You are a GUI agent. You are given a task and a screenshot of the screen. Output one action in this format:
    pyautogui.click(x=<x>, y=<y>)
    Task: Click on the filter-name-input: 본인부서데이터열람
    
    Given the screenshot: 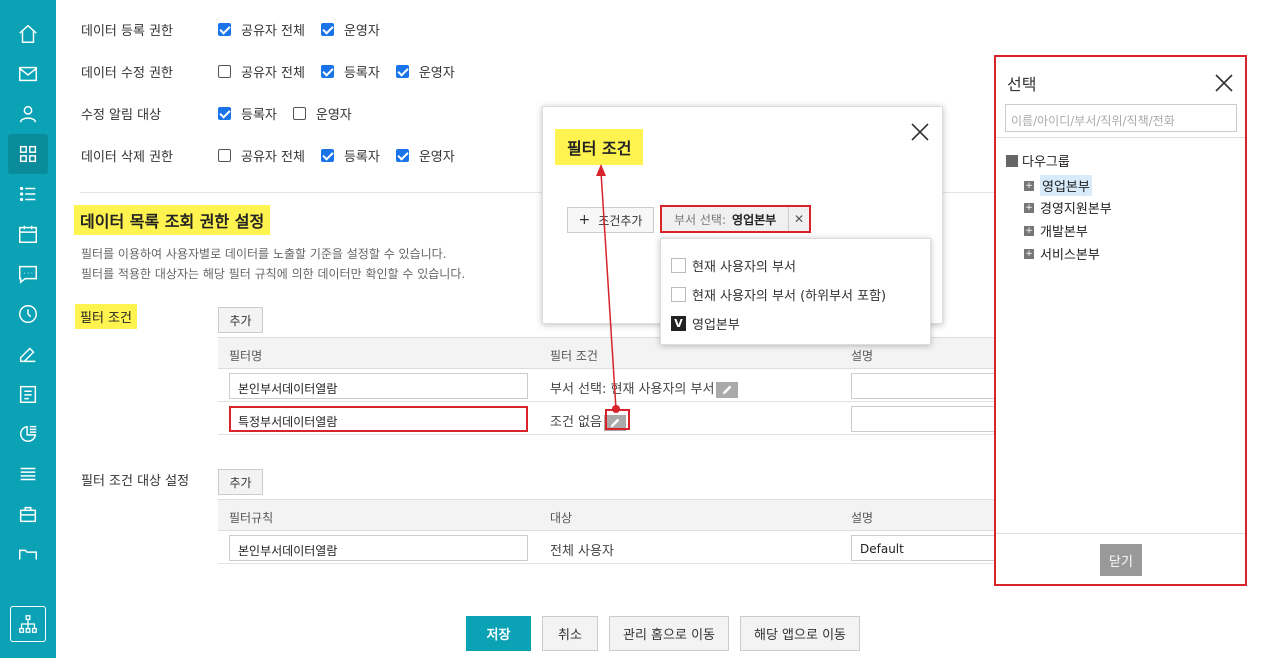 What is the action you would take?
    pyautogui.click(x=378, y=386)
    